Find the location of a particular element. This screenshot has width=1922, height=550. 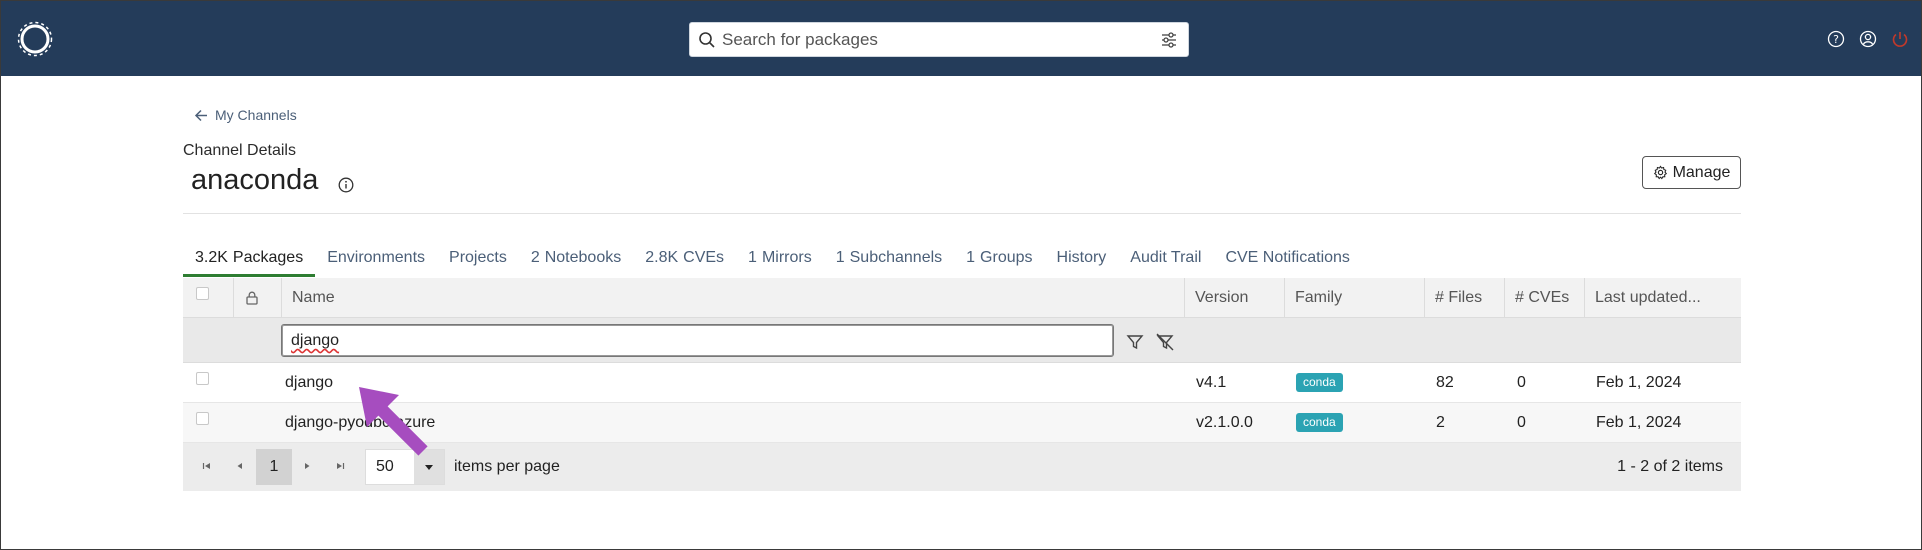

page-size-value: 50 is located at coordinates (385, 466).